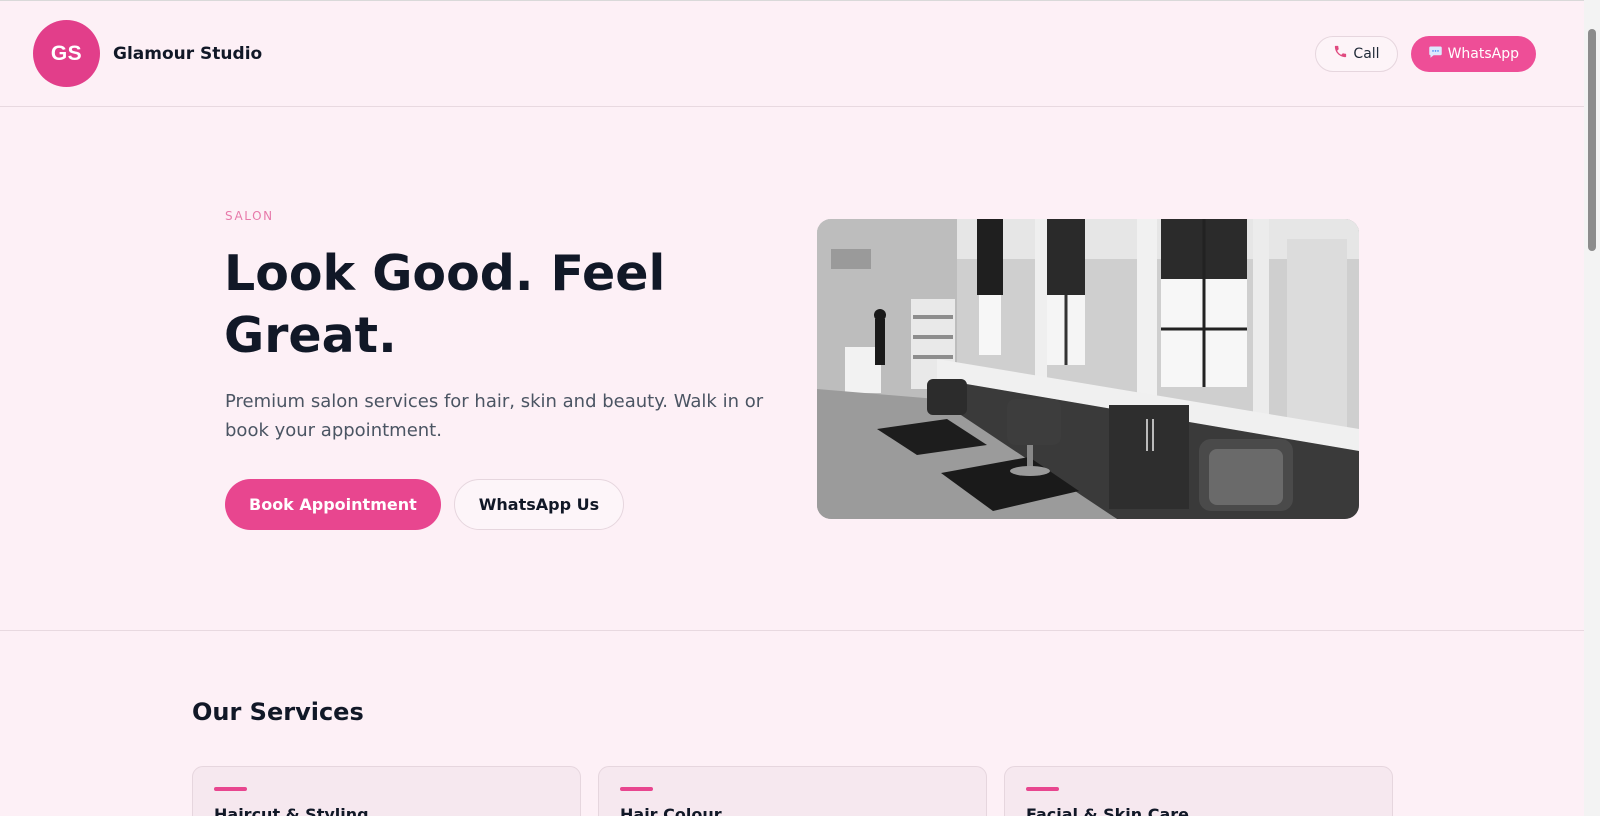 This screenshot has width=1600, height=816. I want to click on call-button: Call, so click(1356, 53).